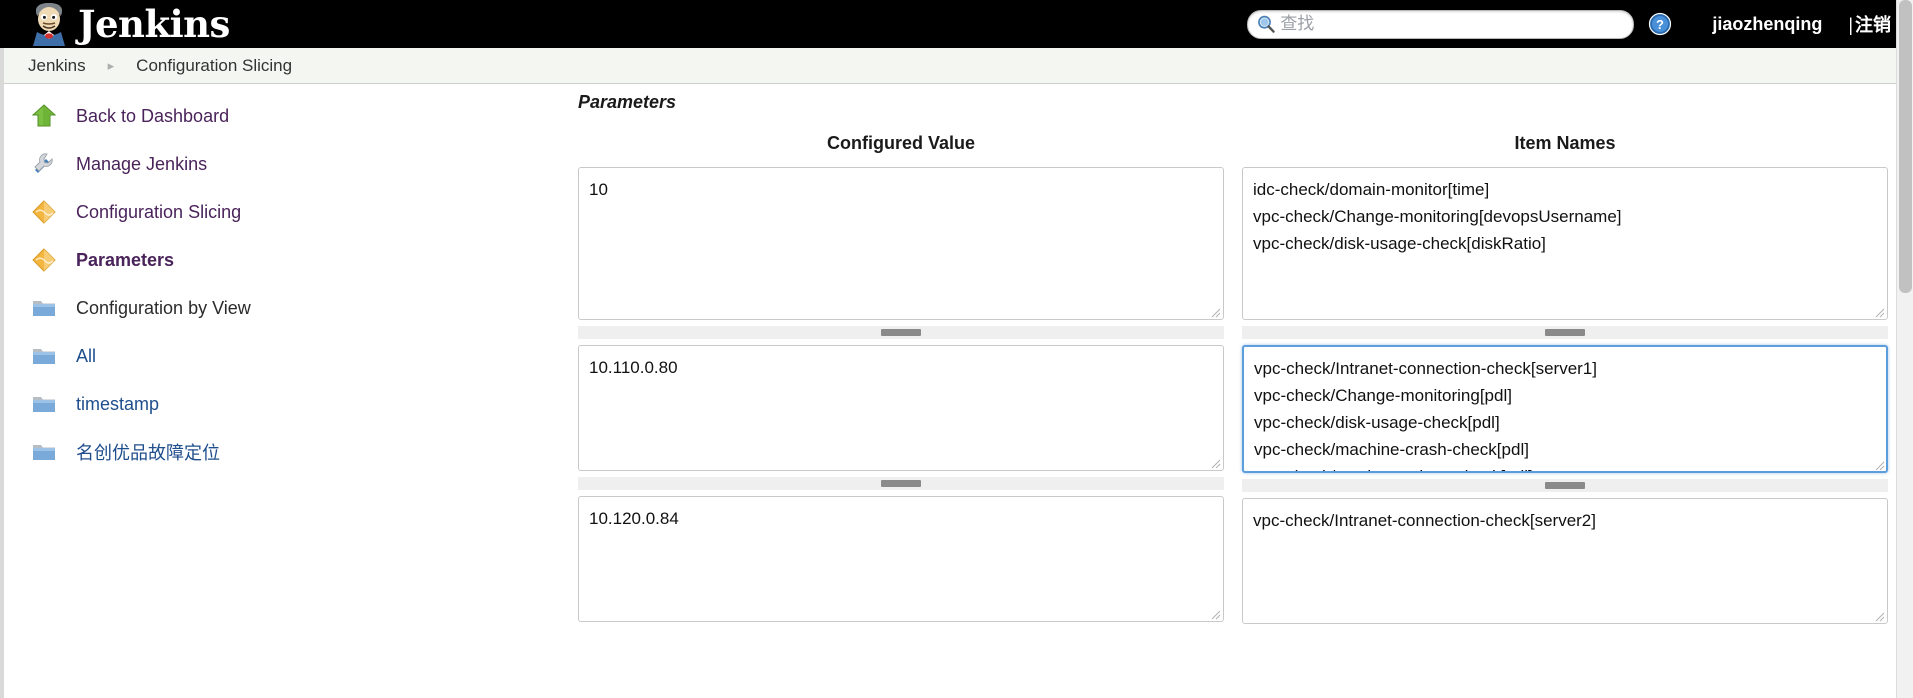 This screenshot has height=698, width=1913. Describe the element at coordinates (86, 355) in the screenshot. I see `sidebar-item-label: All` at that location.